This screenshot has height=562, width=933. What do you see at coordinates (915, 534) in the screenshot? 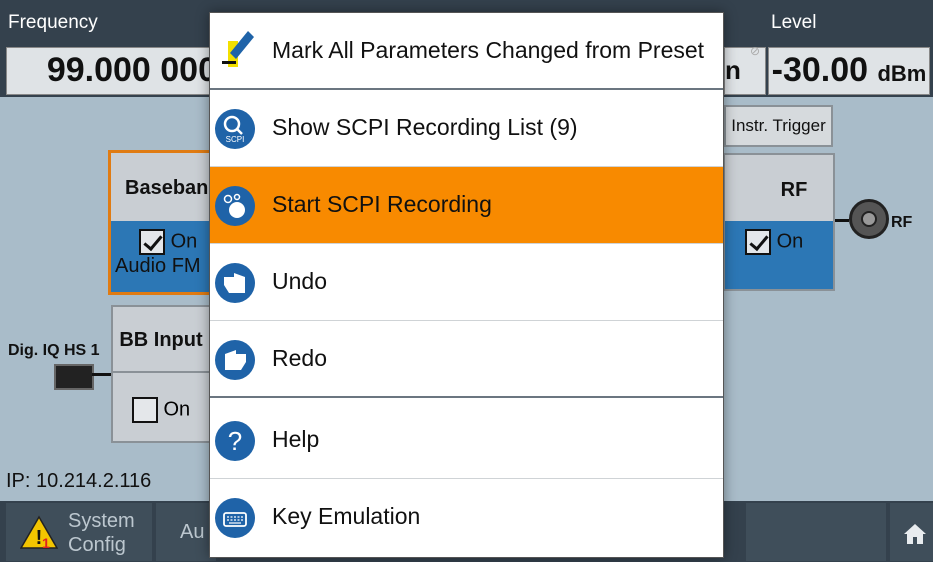
I see `home-icon` at bounding box center [915, 534].